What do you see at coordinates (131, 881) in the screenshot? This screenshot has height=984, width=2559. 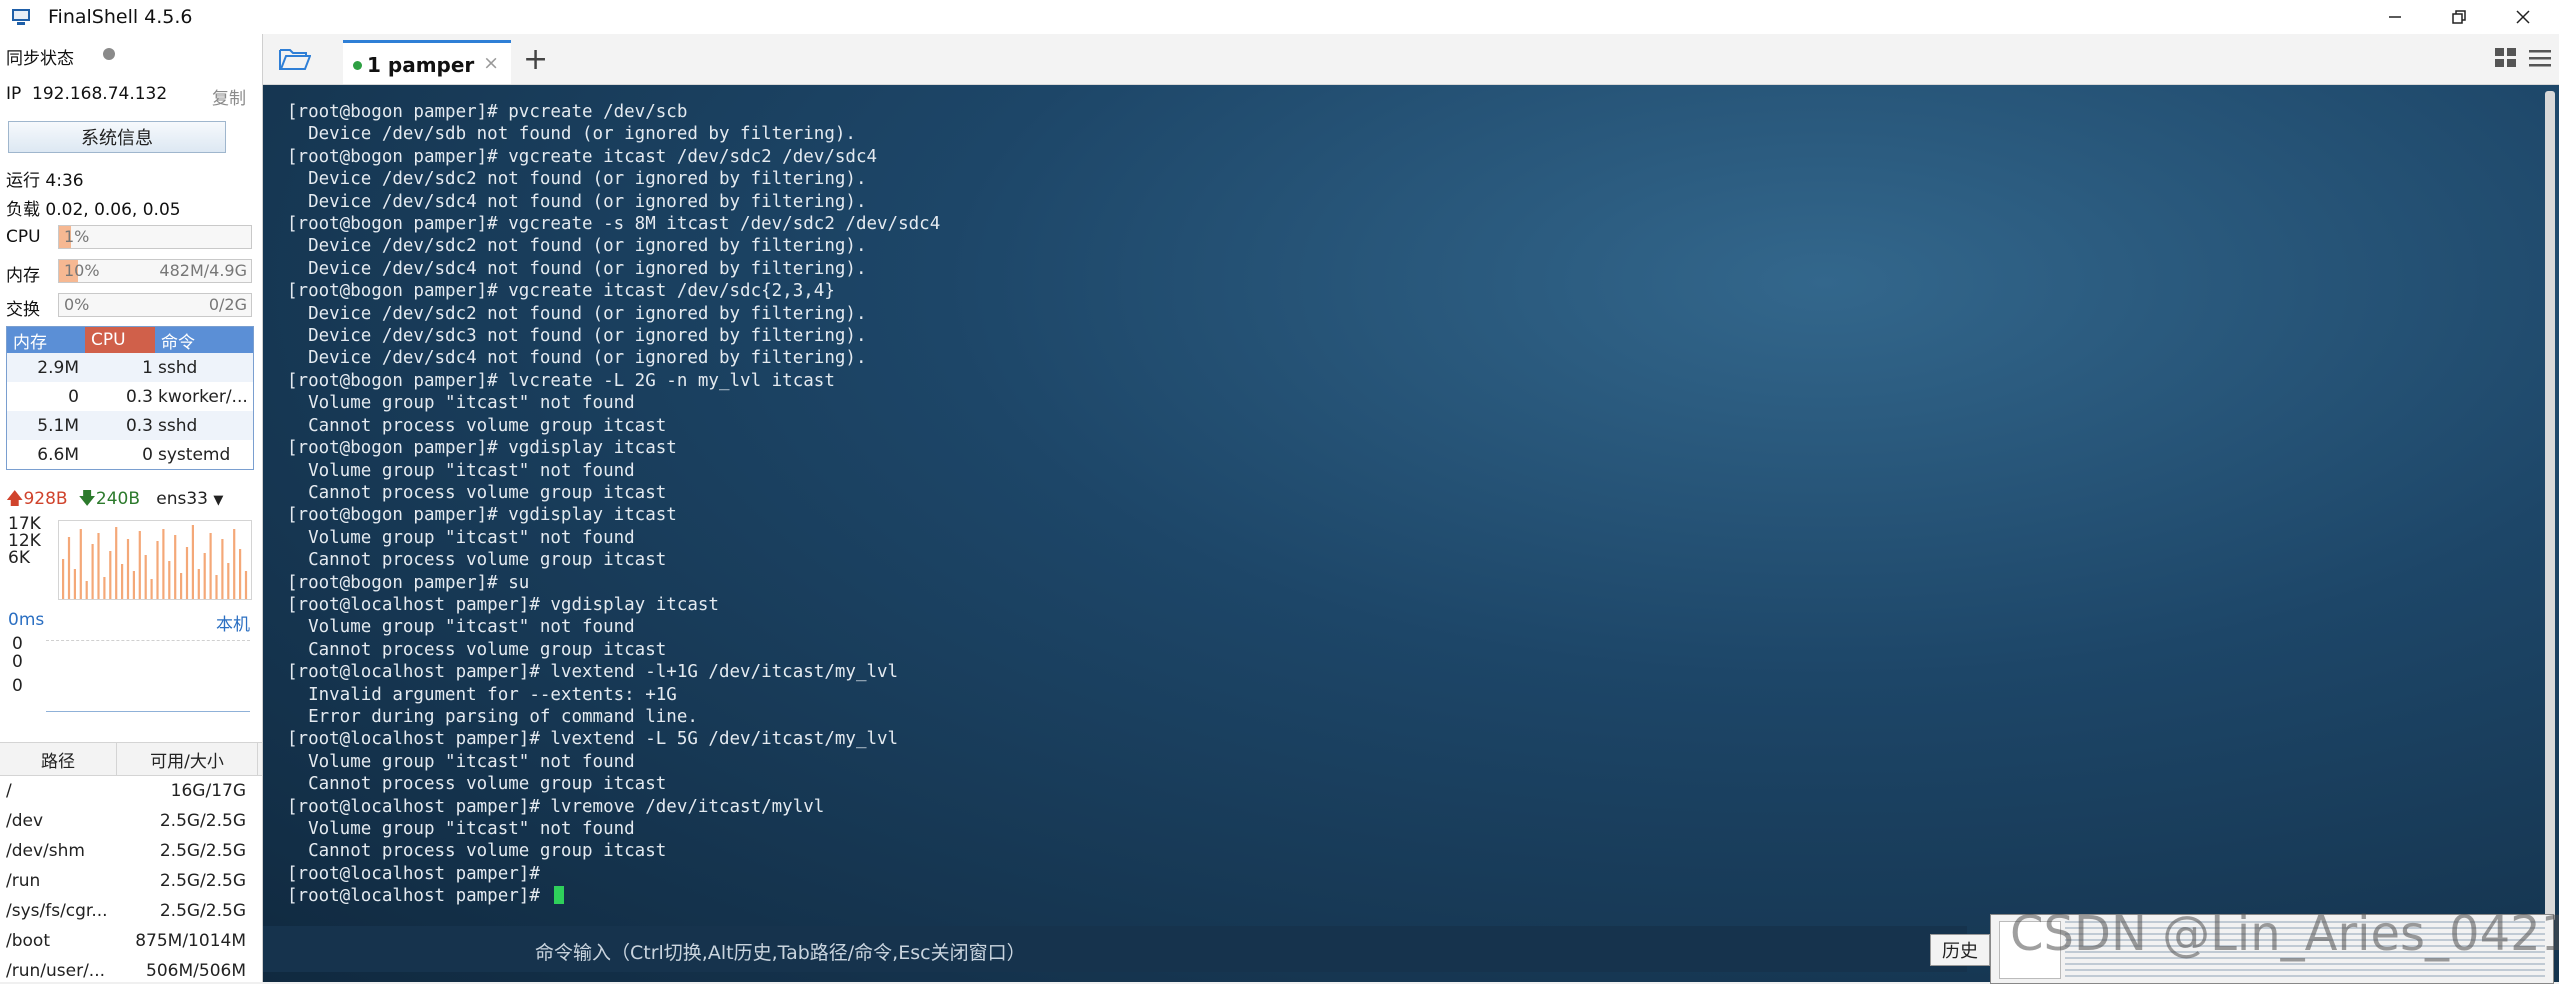 I see `filesystem-row: /run 2.5G/2.5G` at bounding box center [131, 881].